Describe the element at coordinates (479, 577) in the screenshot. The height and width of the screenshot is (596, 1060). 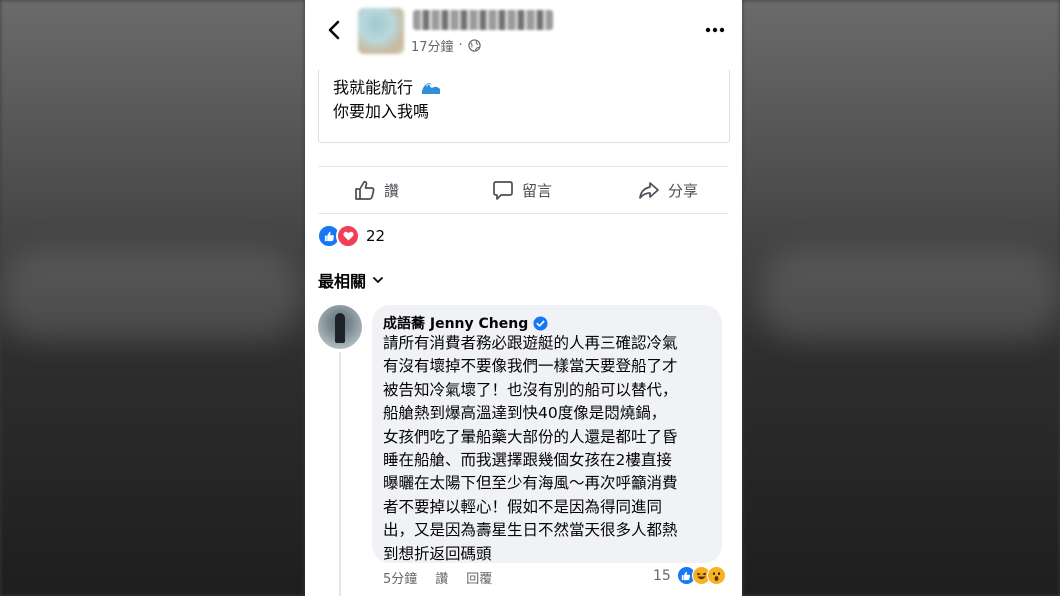
I see `comment-reply-button: 回覆` at that location.